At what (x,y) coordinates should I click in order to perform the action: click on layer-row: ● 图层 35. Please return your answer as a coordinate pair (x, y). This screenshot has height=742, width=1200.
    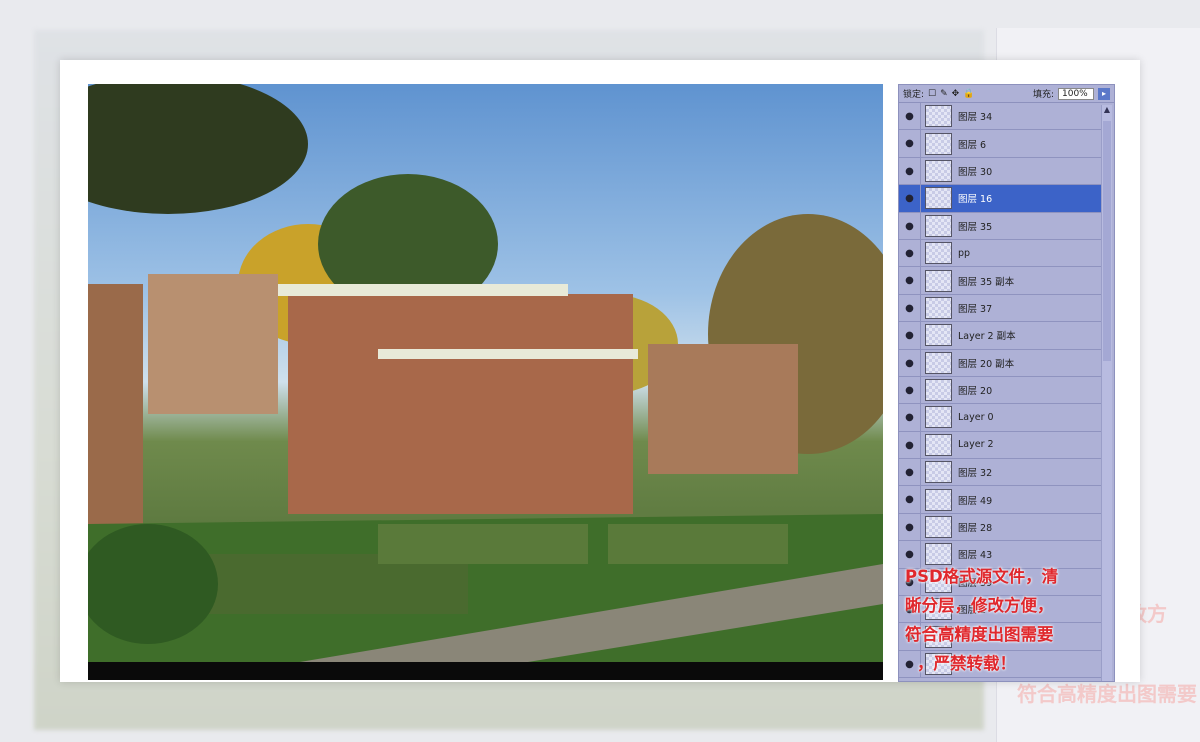
    Looking at the image, I should click on (1000, 226).